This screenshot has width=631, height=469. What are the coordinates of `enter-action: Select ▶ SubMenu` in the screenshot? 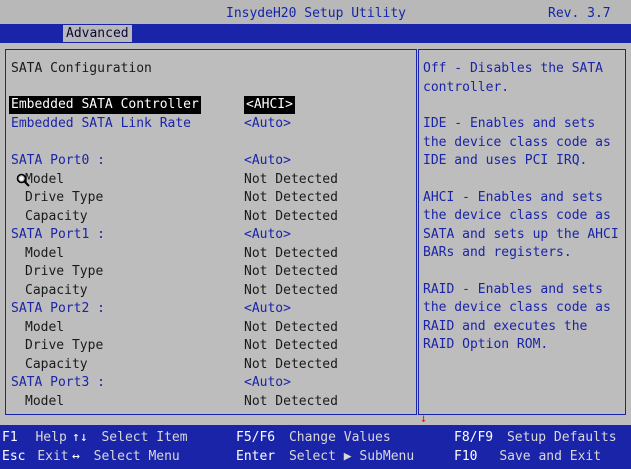 It's located at (351, 456).